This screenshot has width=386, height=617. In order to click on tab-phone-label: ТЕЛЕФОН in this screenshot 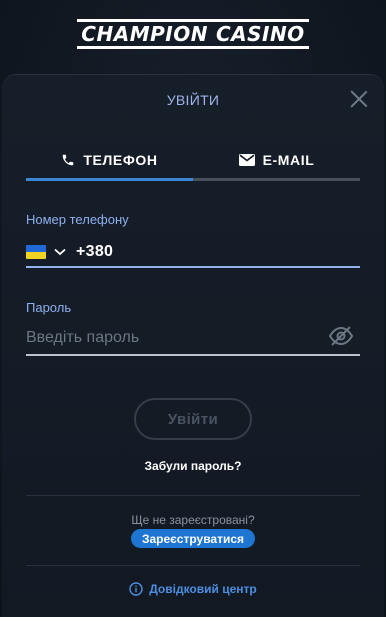, I will do `click(120, 160)`.